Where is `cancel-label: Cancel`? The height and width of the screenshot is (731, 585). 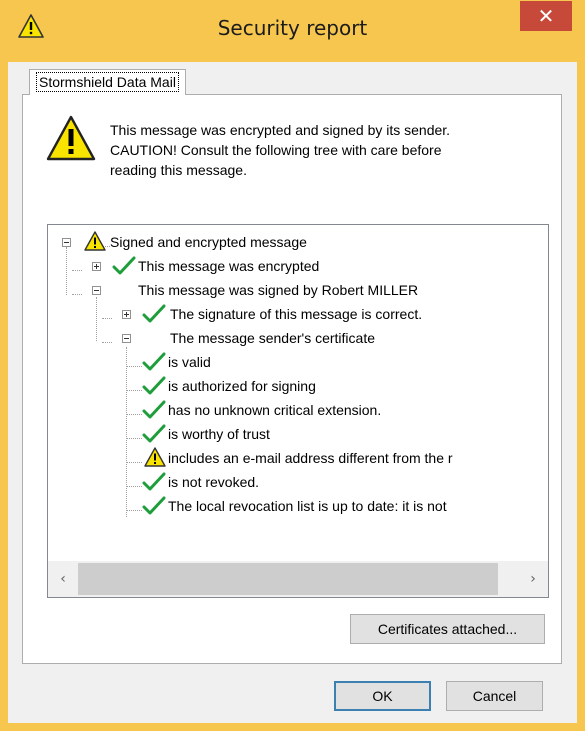 cancel-label: Cancel is located at coordinates (494, 696).